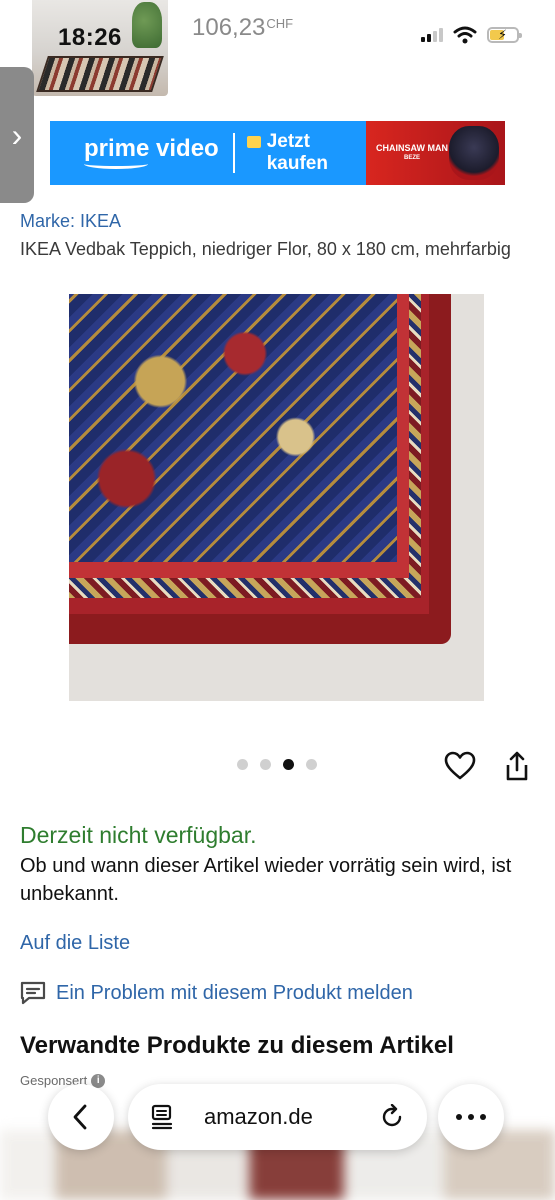  What do you see at coordinates (504, 35) in the screenshot?
I see `battery-icon: ⚡` at bounding box center [504, 35].